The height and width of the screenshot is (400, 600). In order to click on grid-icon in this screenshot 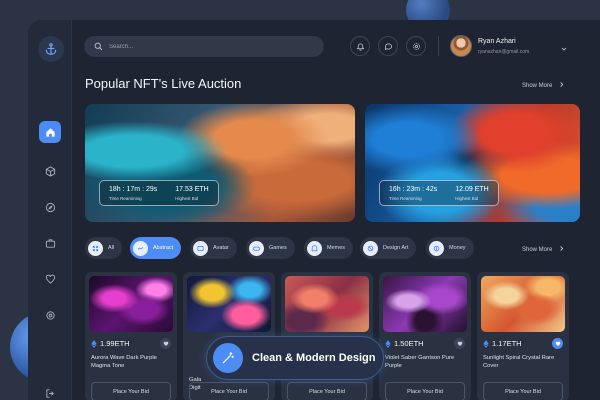, I will do `click(95, 248)`.